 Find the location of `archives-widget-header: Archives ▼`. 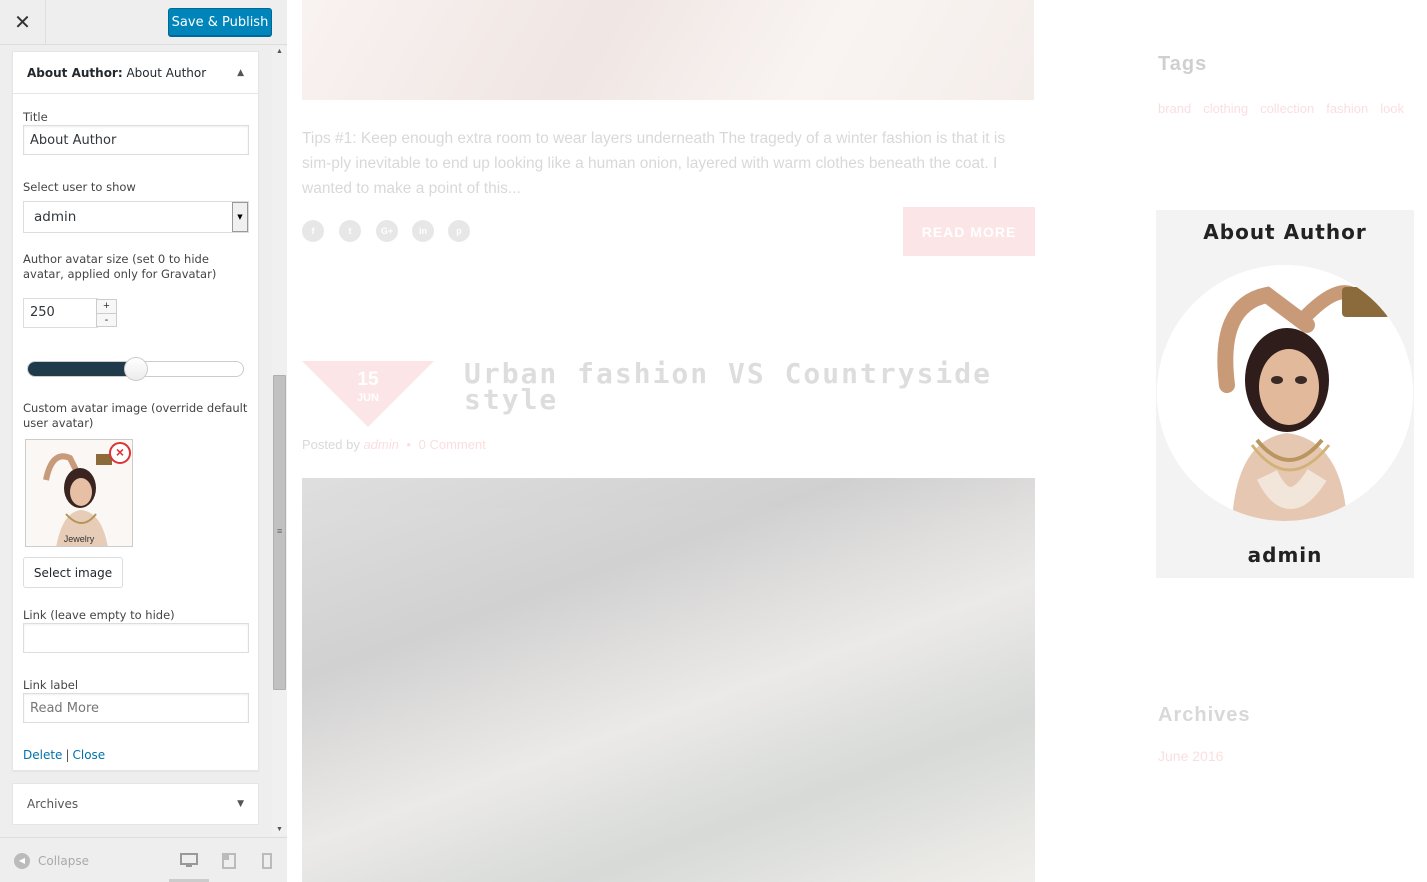

archives-widget-header: Archives ▼ is located at coordinates (135, 804).